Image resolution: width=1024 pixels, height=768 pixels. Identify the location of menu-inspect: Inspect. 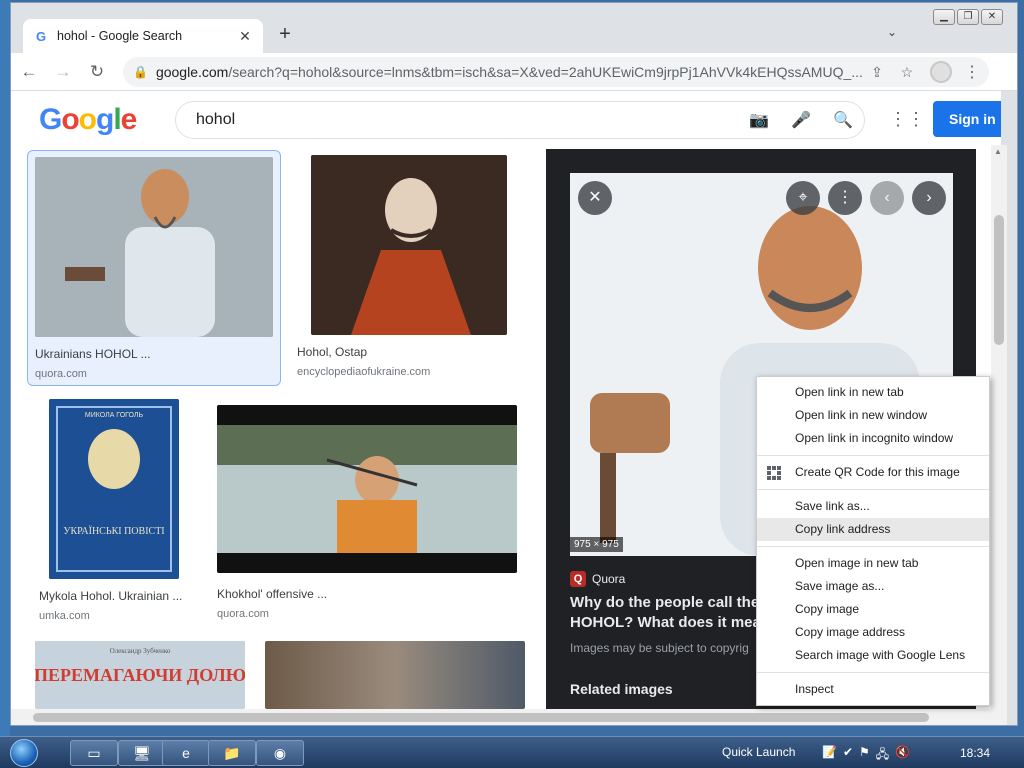
(873, 689).